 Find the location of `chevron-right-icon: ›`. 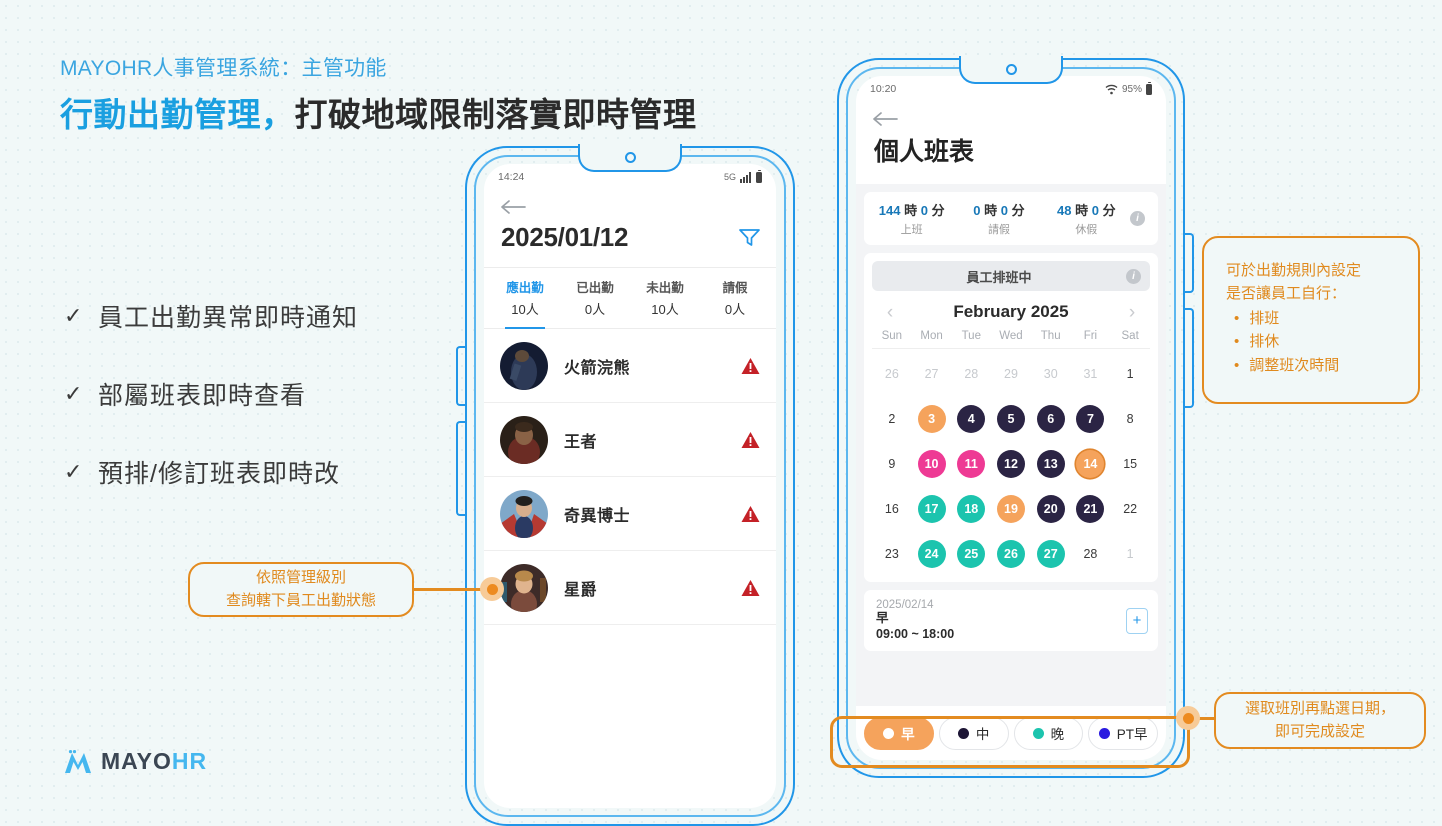

chevron-right-icon: › is located at coordinates (1132, 312).